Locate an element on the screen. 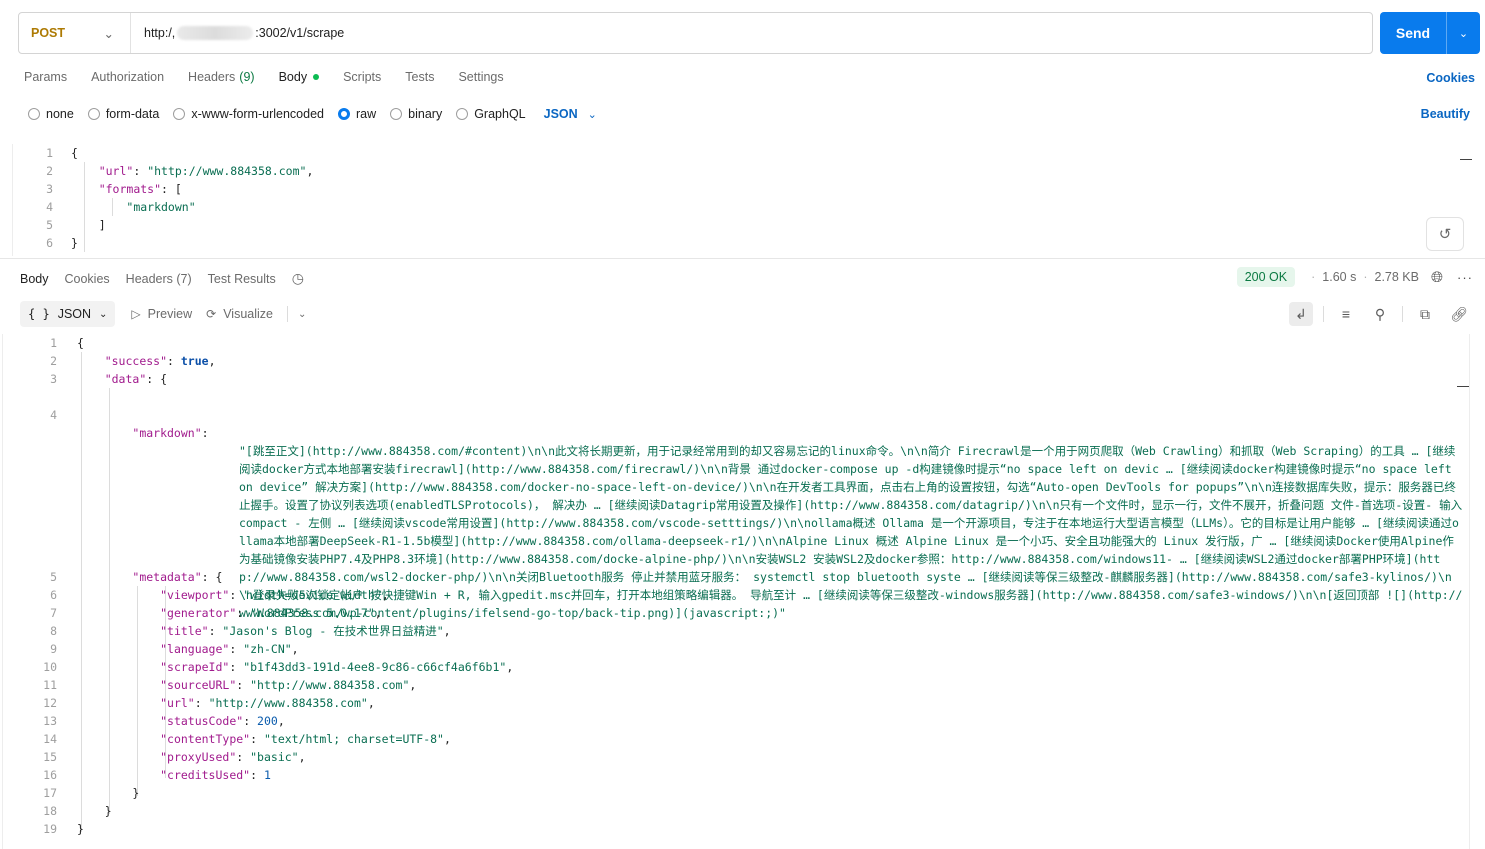 The width and height of the screenshot is (1485, 849). code-line: 8 "title": "Jason's Blog - 在技术世界日益精进", is located at coordinates (250, 631).